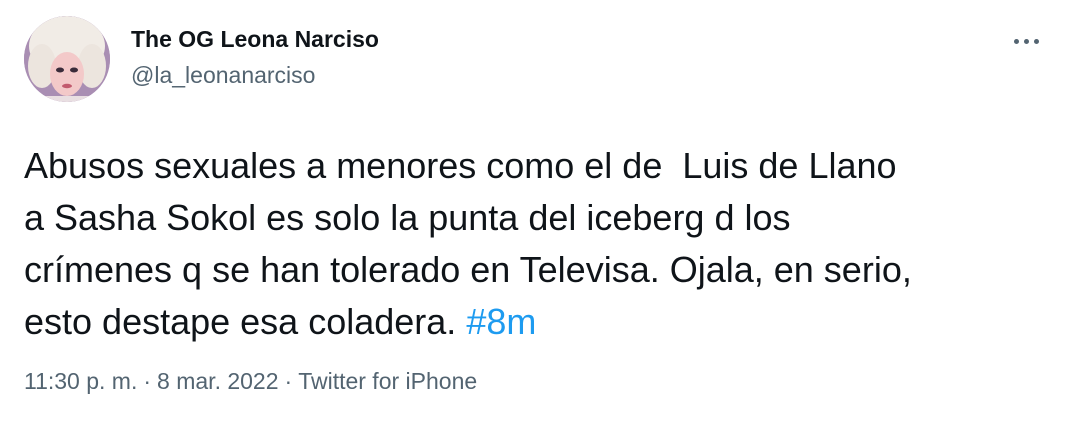 Image resolution: width=1072 pixels, height=424 pixels. What do you see at coordinates (255, 39) in the screenshot?
I see `author-display-name: The OG Leona Narciso` at bounding box center [255, 39].